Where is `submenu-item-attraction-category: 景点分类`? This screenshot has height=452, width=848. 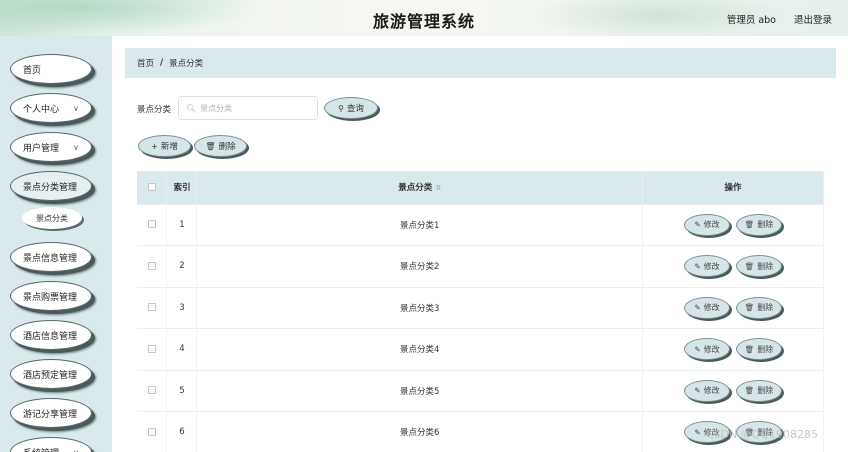 submenu-item-attraction-category: 景点分类 is located at coordinates (52, 218).